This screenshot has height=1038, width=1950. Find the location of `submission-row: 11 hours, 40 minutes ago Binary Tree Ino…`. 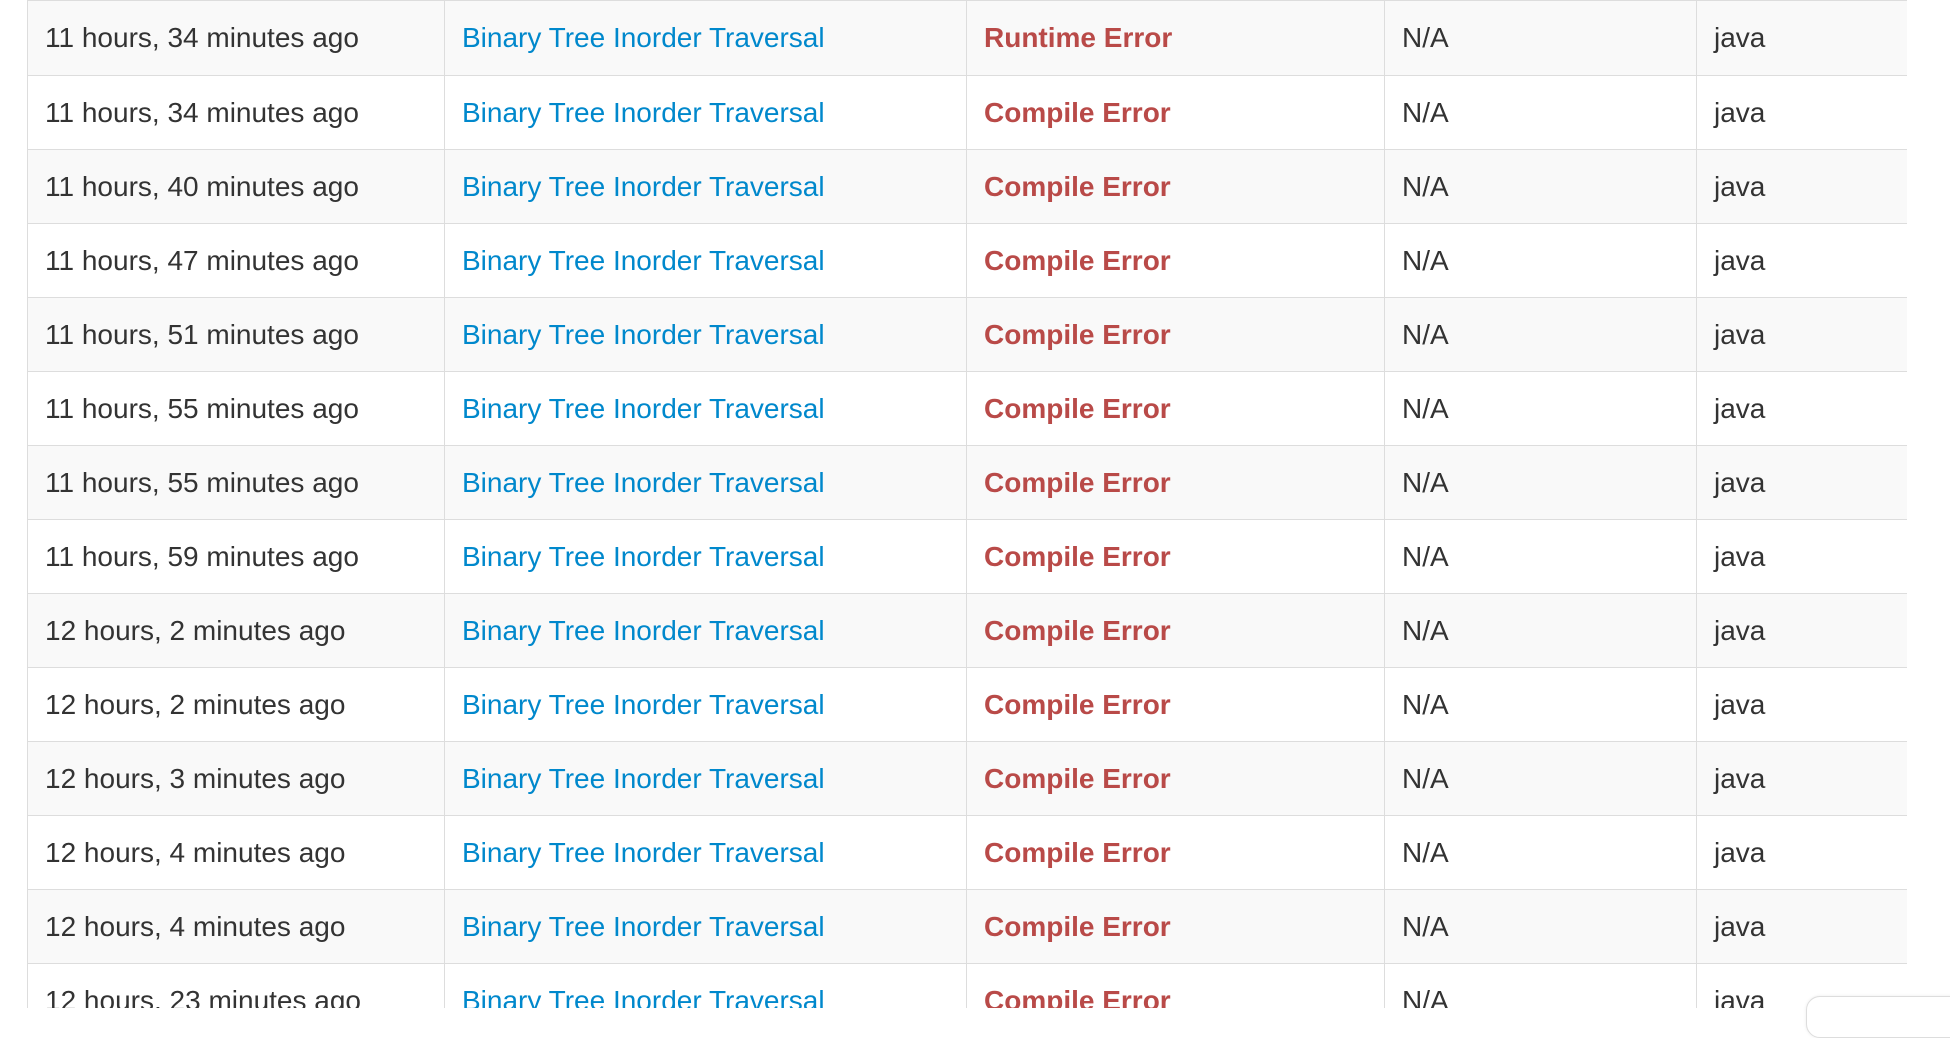

submission-row: 11 hours, 40 minutes ago Binary Tree Ino… is located at coordinates (967, 186).